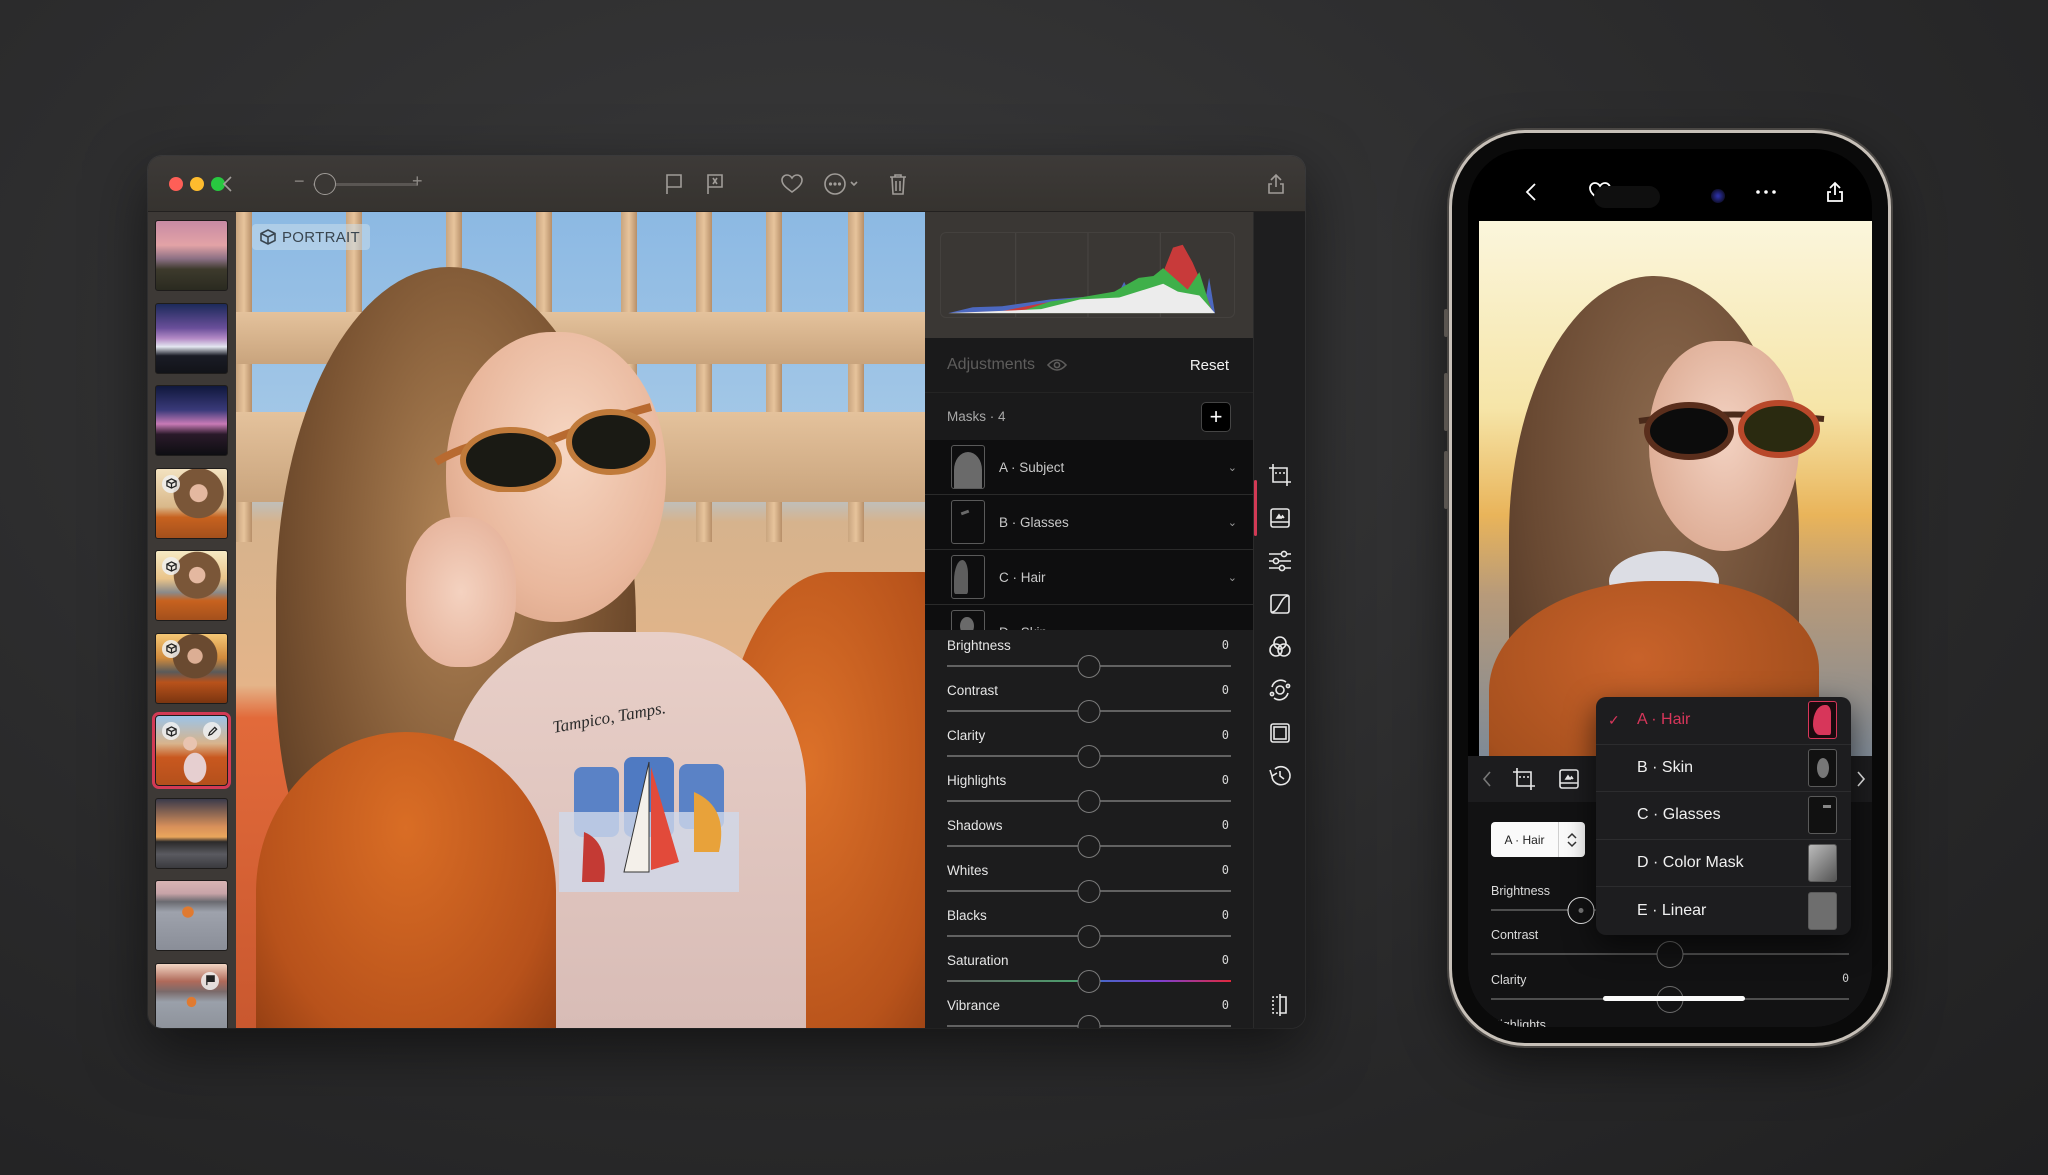 The height and width of the screenshot is (1175, 2048). Describe the element at coordinates (191, 750) in the screenshot. I see `thumbnail-selected` at that location.